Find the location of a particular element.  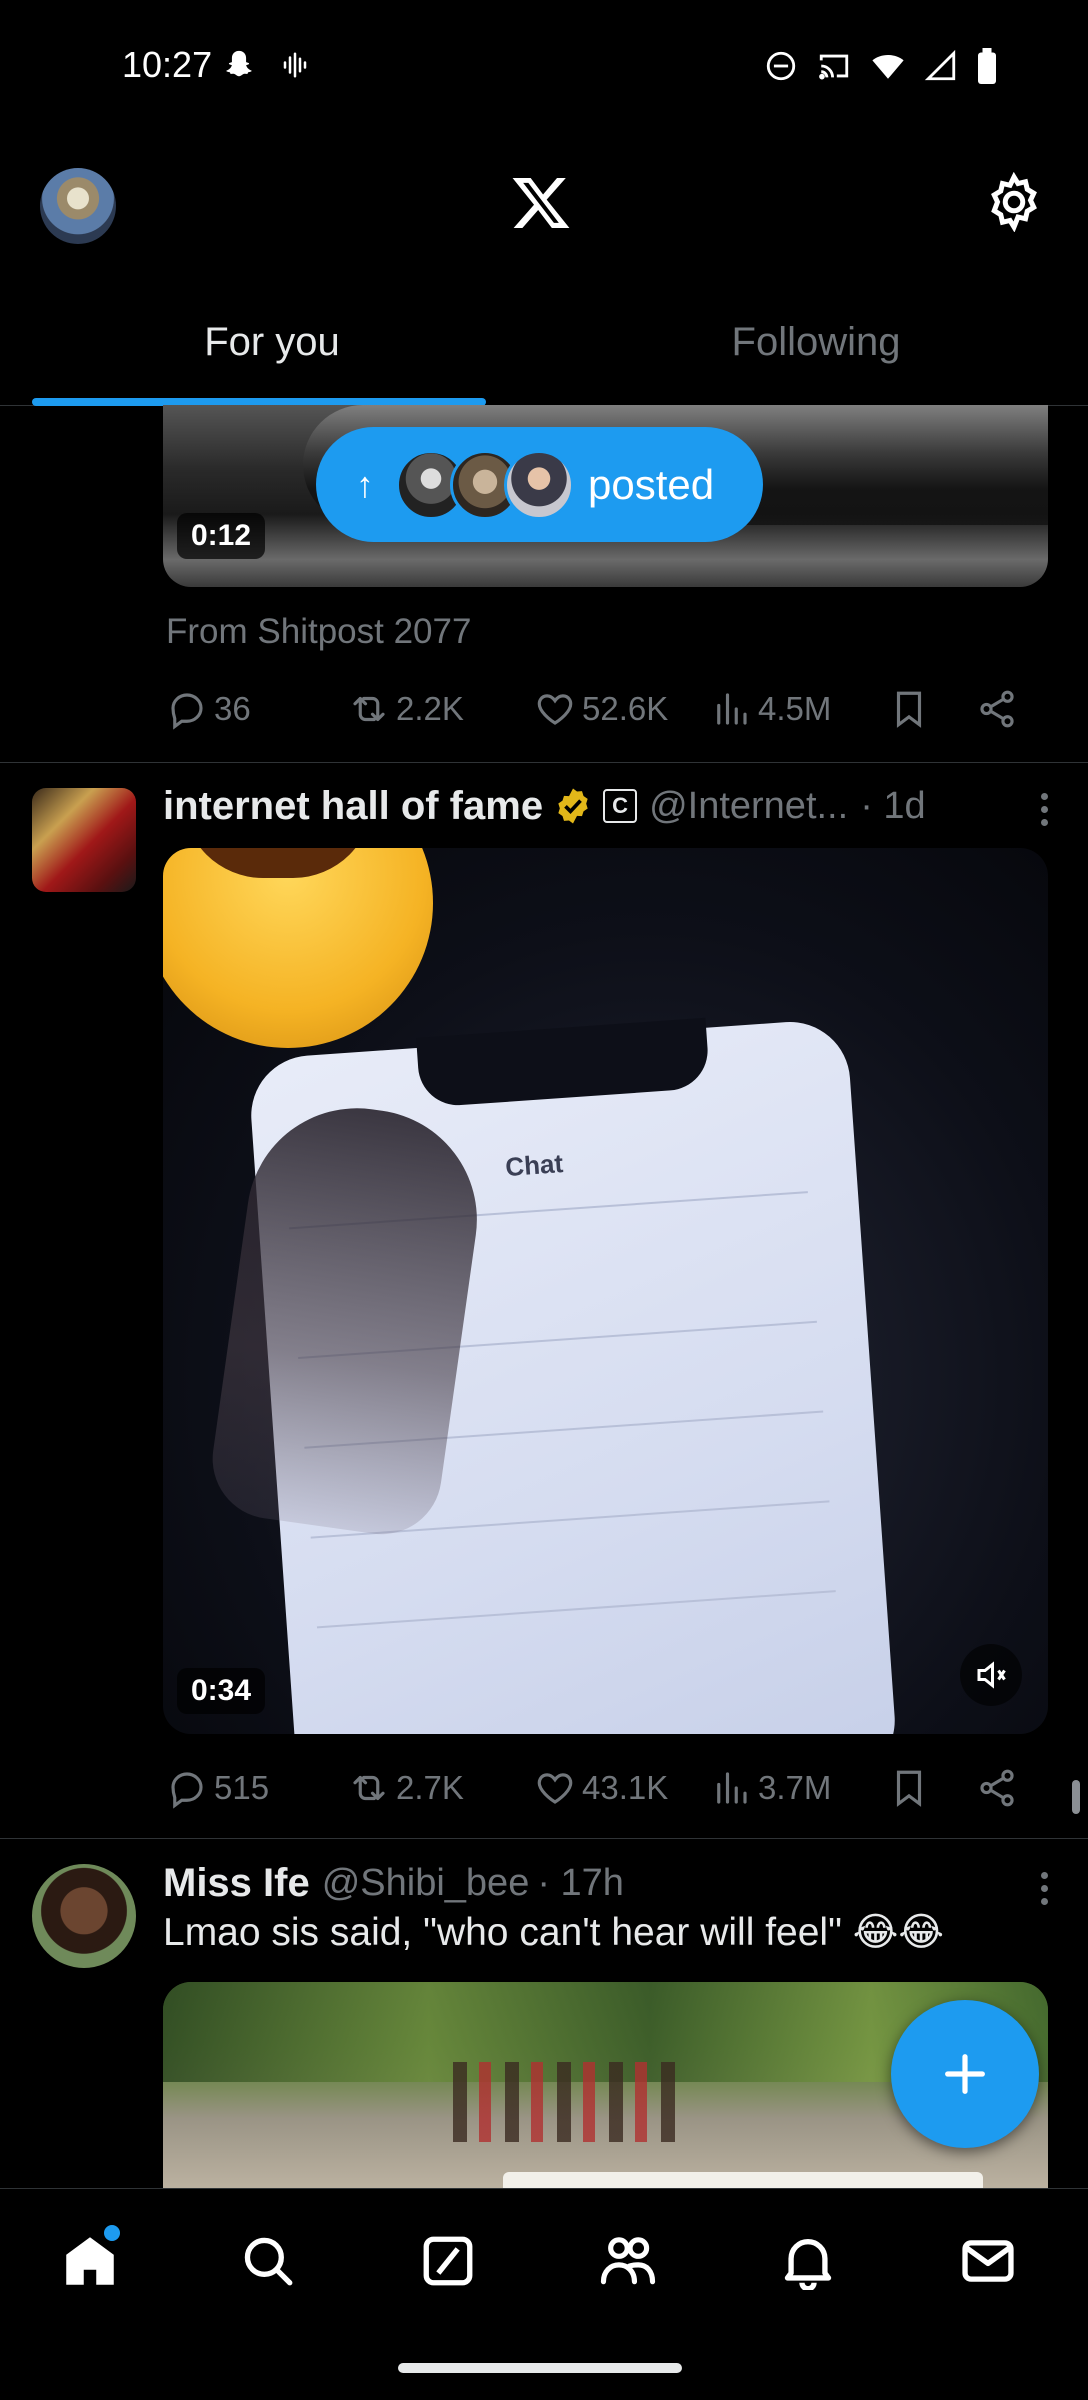

search-icon is located at coordinates (268, 2261).